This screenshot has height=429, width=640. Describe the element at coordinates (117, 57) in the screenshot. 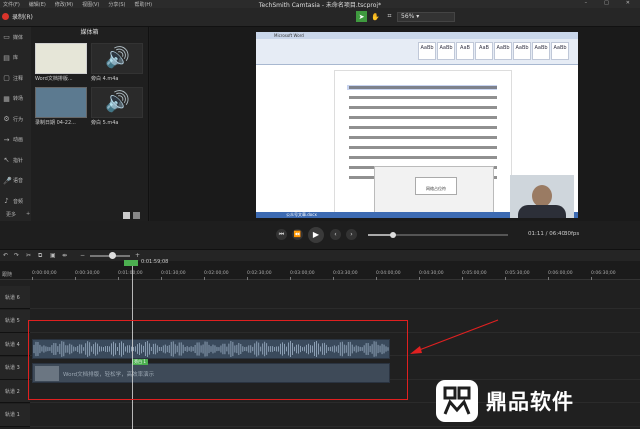

I see `speaker-icon: 🔊` at that location.